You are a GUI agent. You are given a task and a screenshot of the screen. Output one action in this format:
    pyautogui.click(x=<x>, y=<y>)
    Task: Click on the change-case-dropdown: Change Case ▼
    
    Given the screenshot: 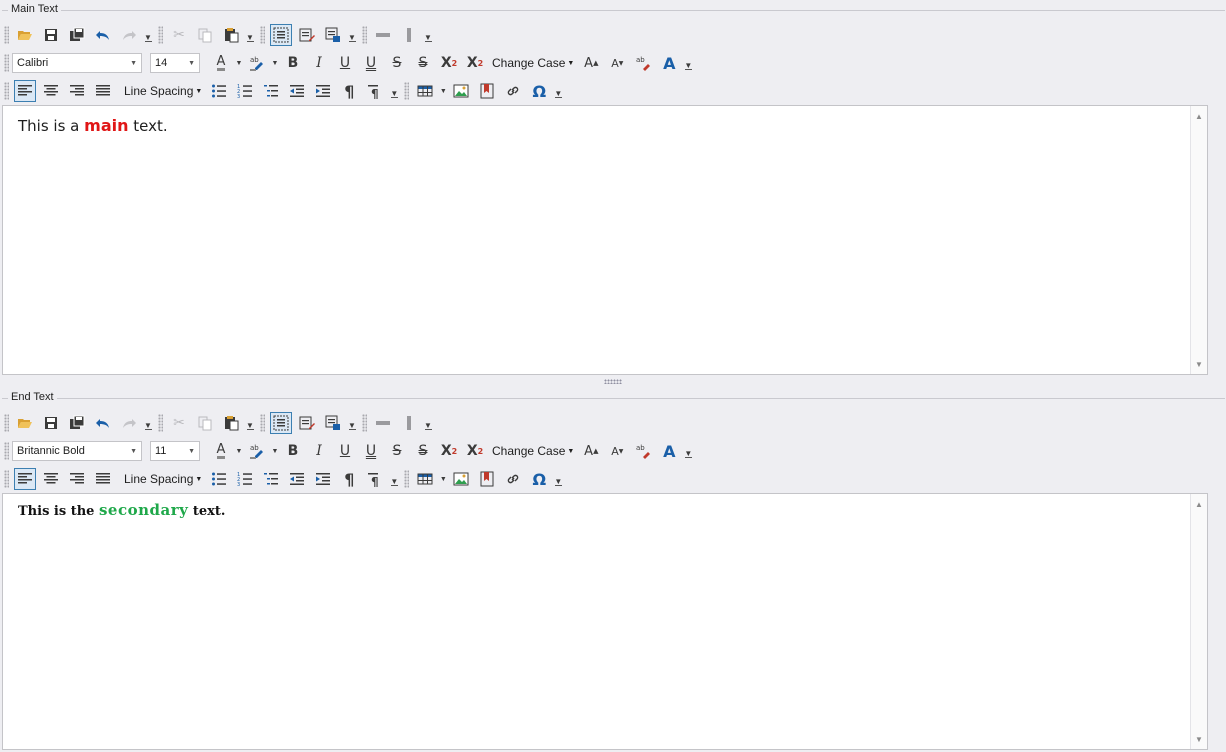 What is the action you would take?
    pyautogui.click(x=533, y=63)
    